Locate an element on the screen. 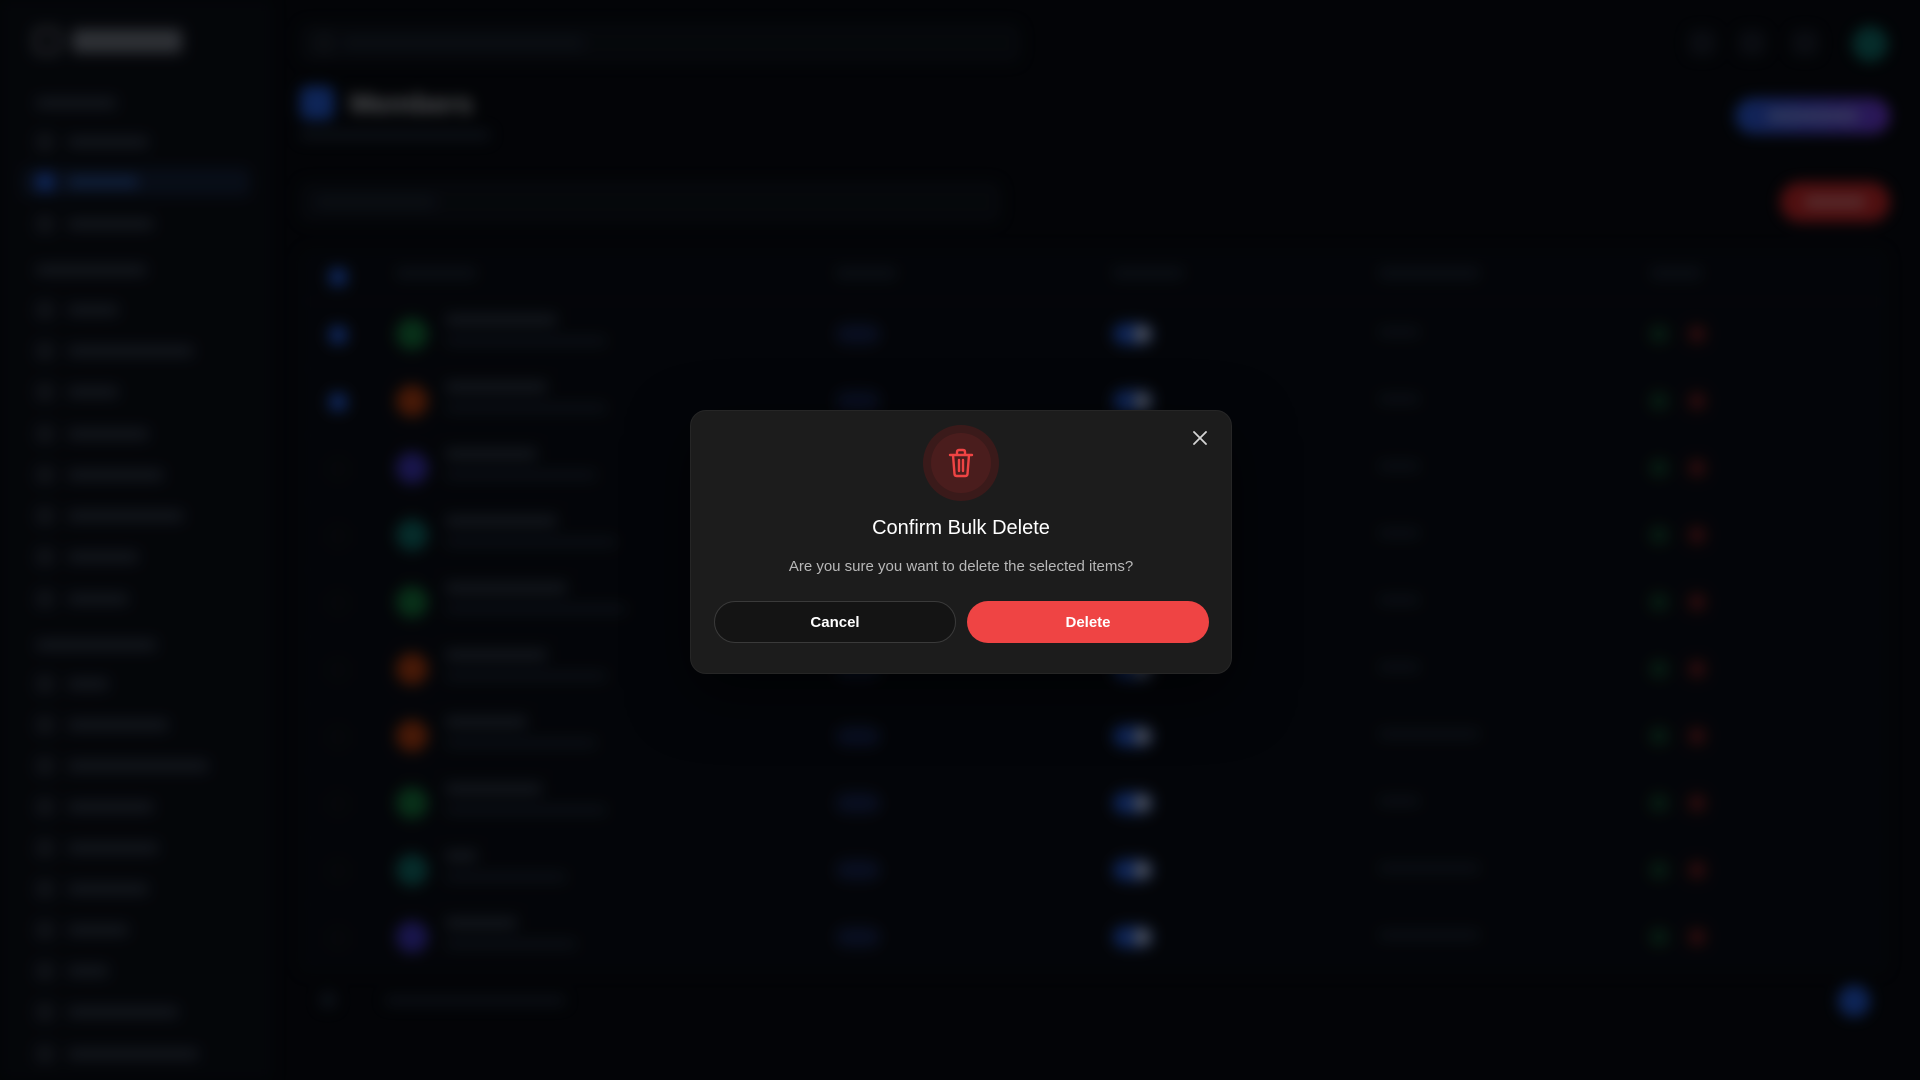  delete-button: Delete is located at coordinates (1088, 622).